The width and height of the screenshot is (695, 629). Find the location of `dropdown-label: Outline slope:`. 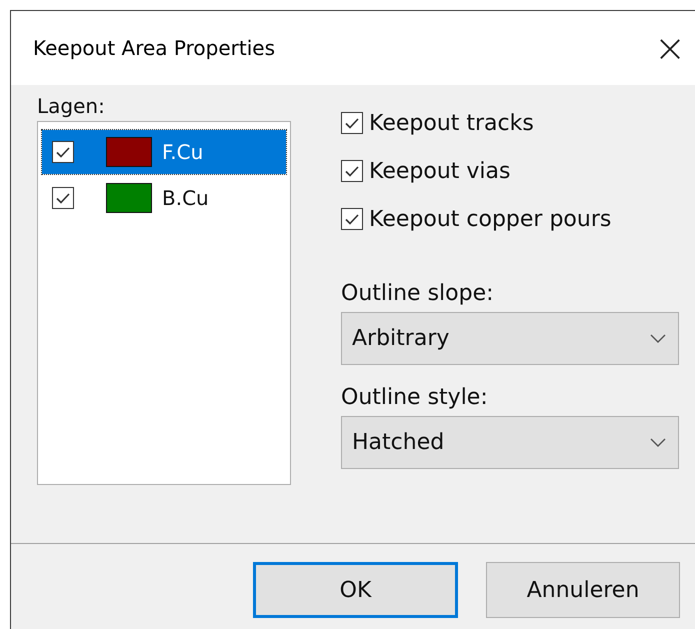

dropdown-label: Outline slope: is located at coordinates (418, 293).